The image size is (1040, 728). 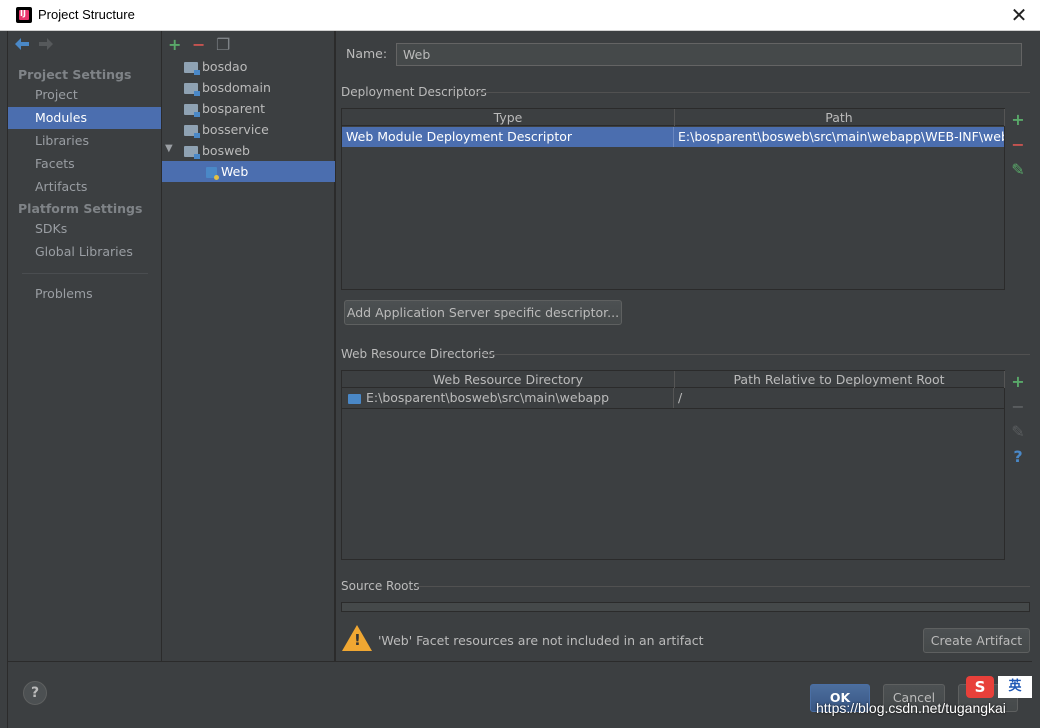 I want to click on edit-resource-icon: ✎, so click(x=1018, y=431).